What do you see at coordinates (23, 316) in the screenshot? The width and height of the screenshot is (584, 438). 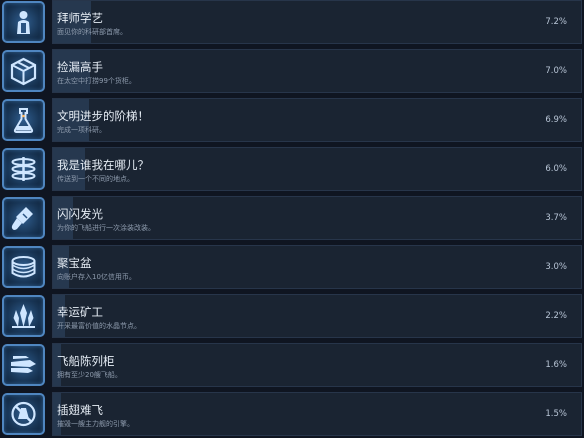 I see `crystal-icon` at bounding box center [23, 316].